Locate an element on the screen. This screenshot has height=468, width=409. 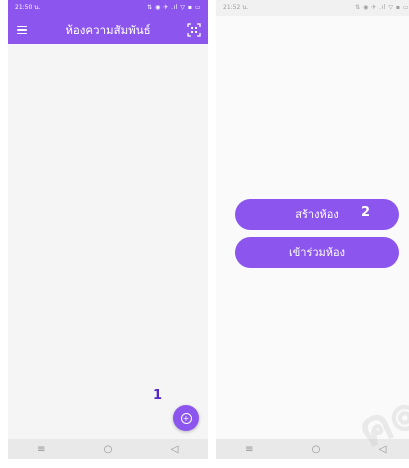
create-room-button: สร้างห้อง is located at coordinates (317, 214).